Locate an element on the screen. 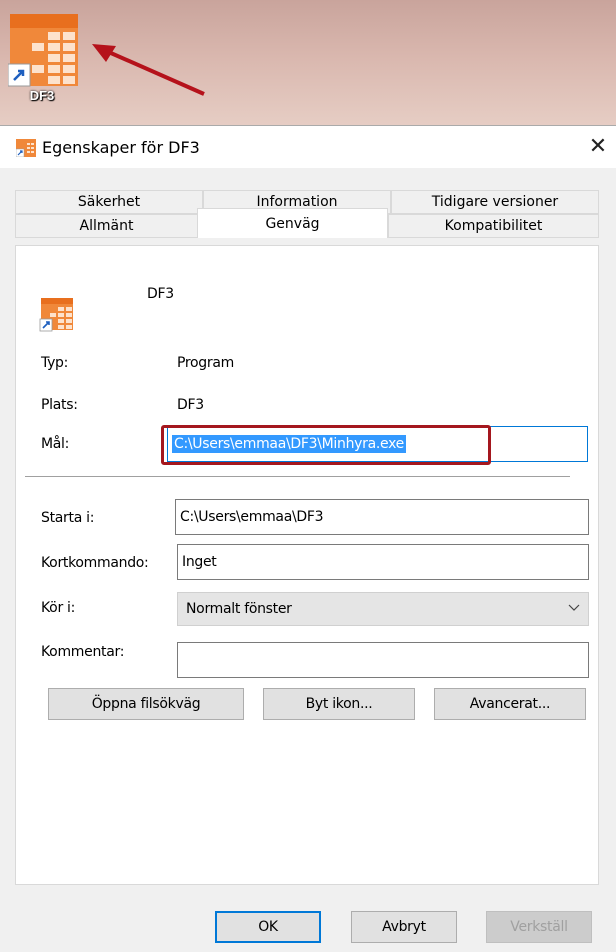 The width and height of the screenshot is (616, 952). dialog-title: Egenskaper för DF3 is located at coordinates (121, 147).